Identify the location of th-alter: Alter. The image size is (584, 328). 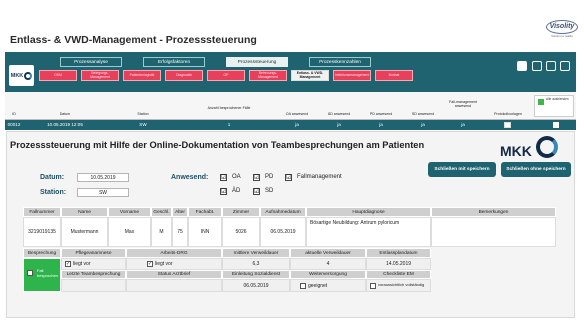
(180, 212).